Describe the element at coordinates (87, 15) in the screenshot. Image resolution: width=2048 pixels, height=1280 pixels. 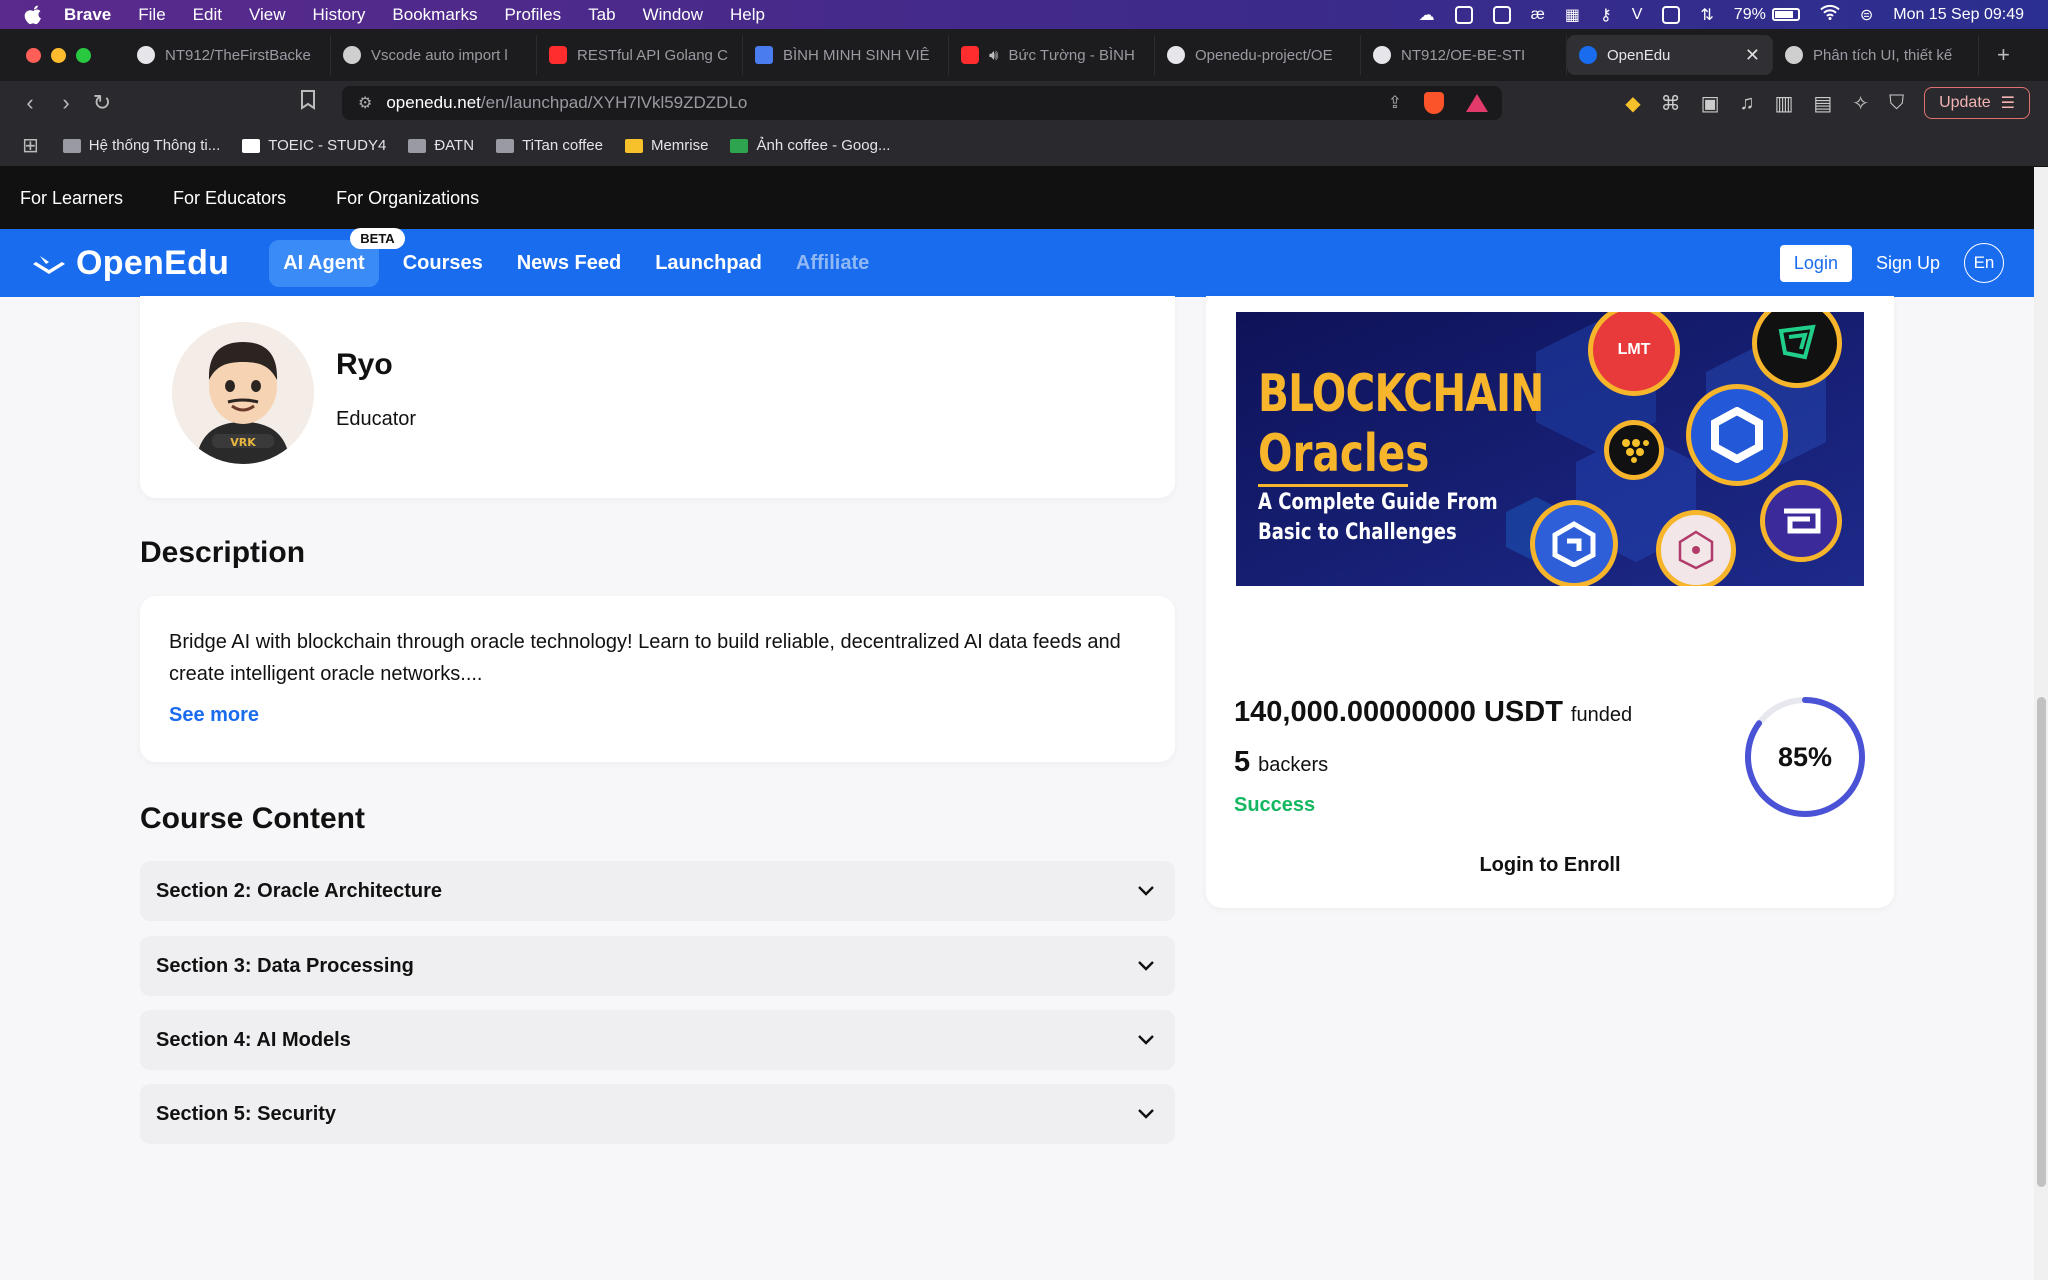
I see `app-name: Brave` at that location.